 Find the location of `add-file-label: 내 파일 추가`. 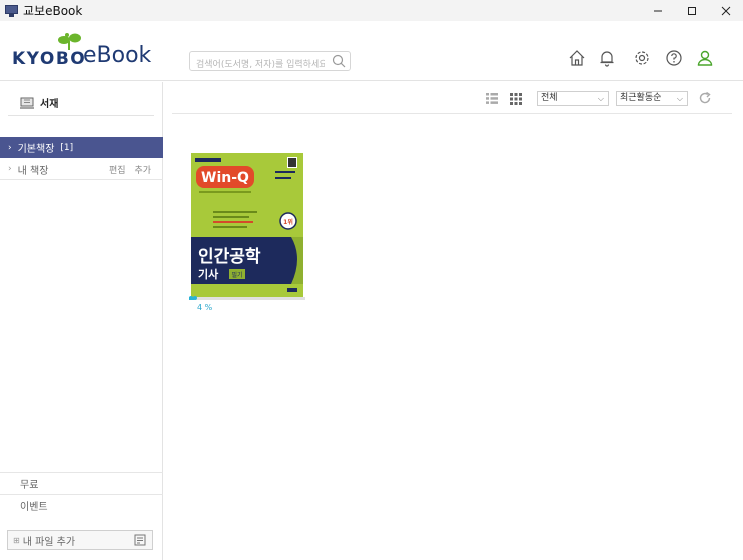

add-file-label: 내 파일 추가 is located at coordinates (49, 542).